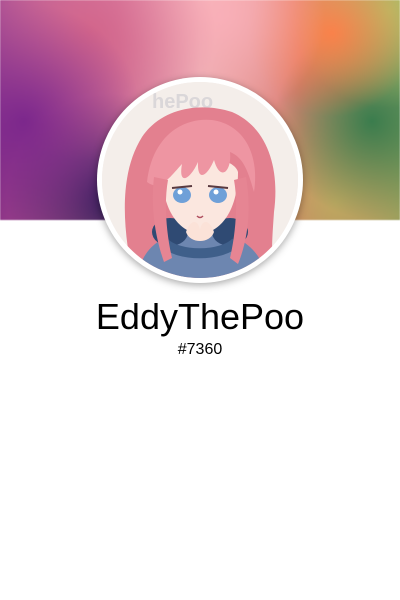  I want to click on discriminator-tag: #7360, so click(200, 349).